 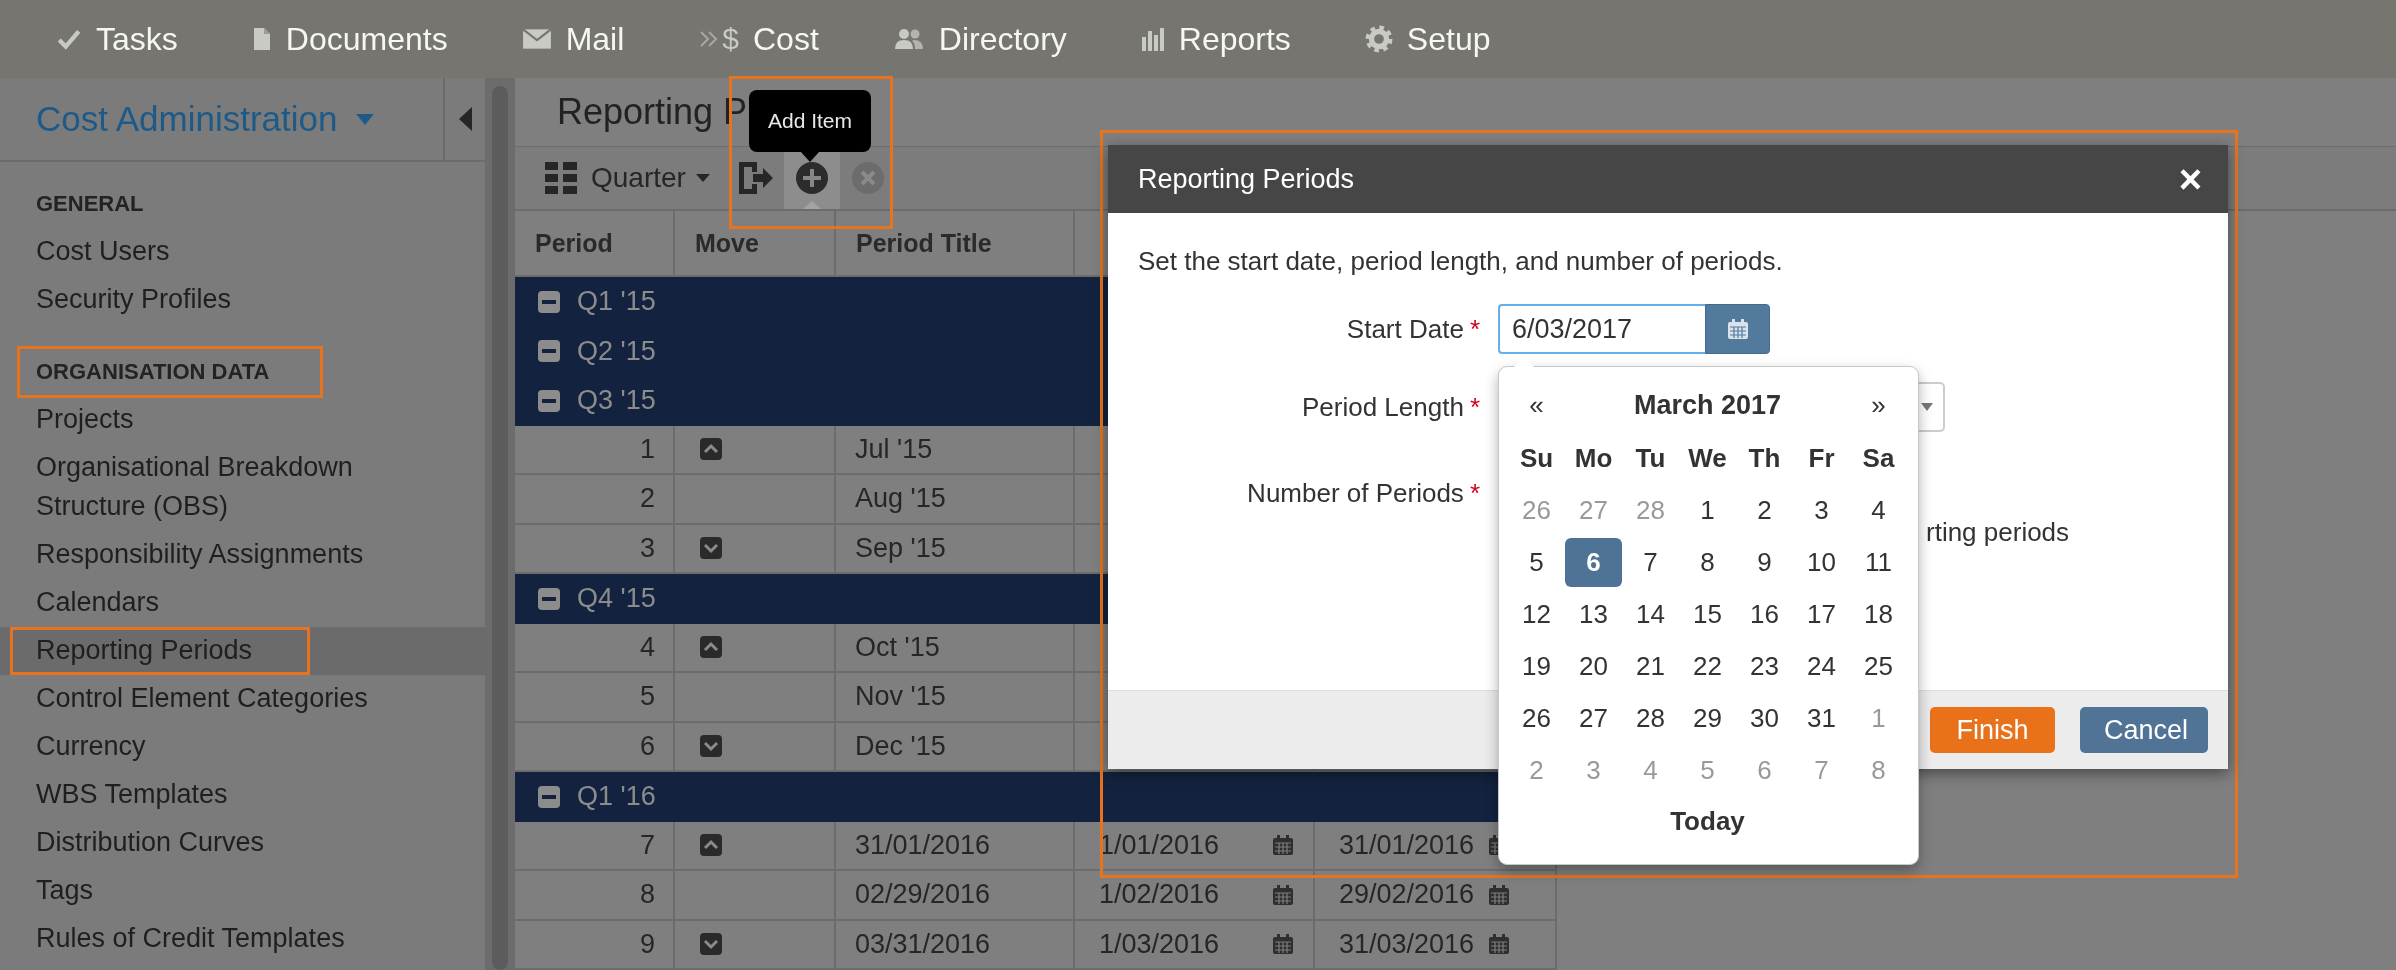 I want to click on sidebar-item: Distribution Curves, so click(x=242, y=843).